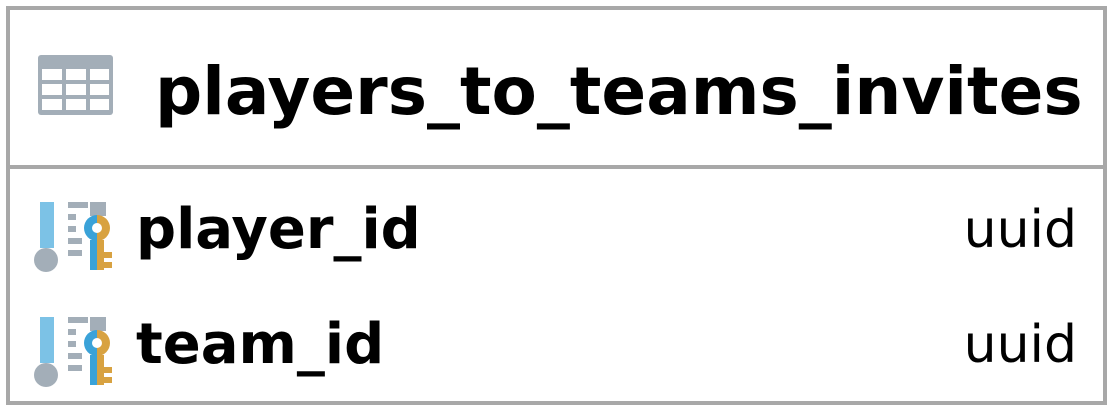  I want to click on table-grid-icon, so click(75, 85).